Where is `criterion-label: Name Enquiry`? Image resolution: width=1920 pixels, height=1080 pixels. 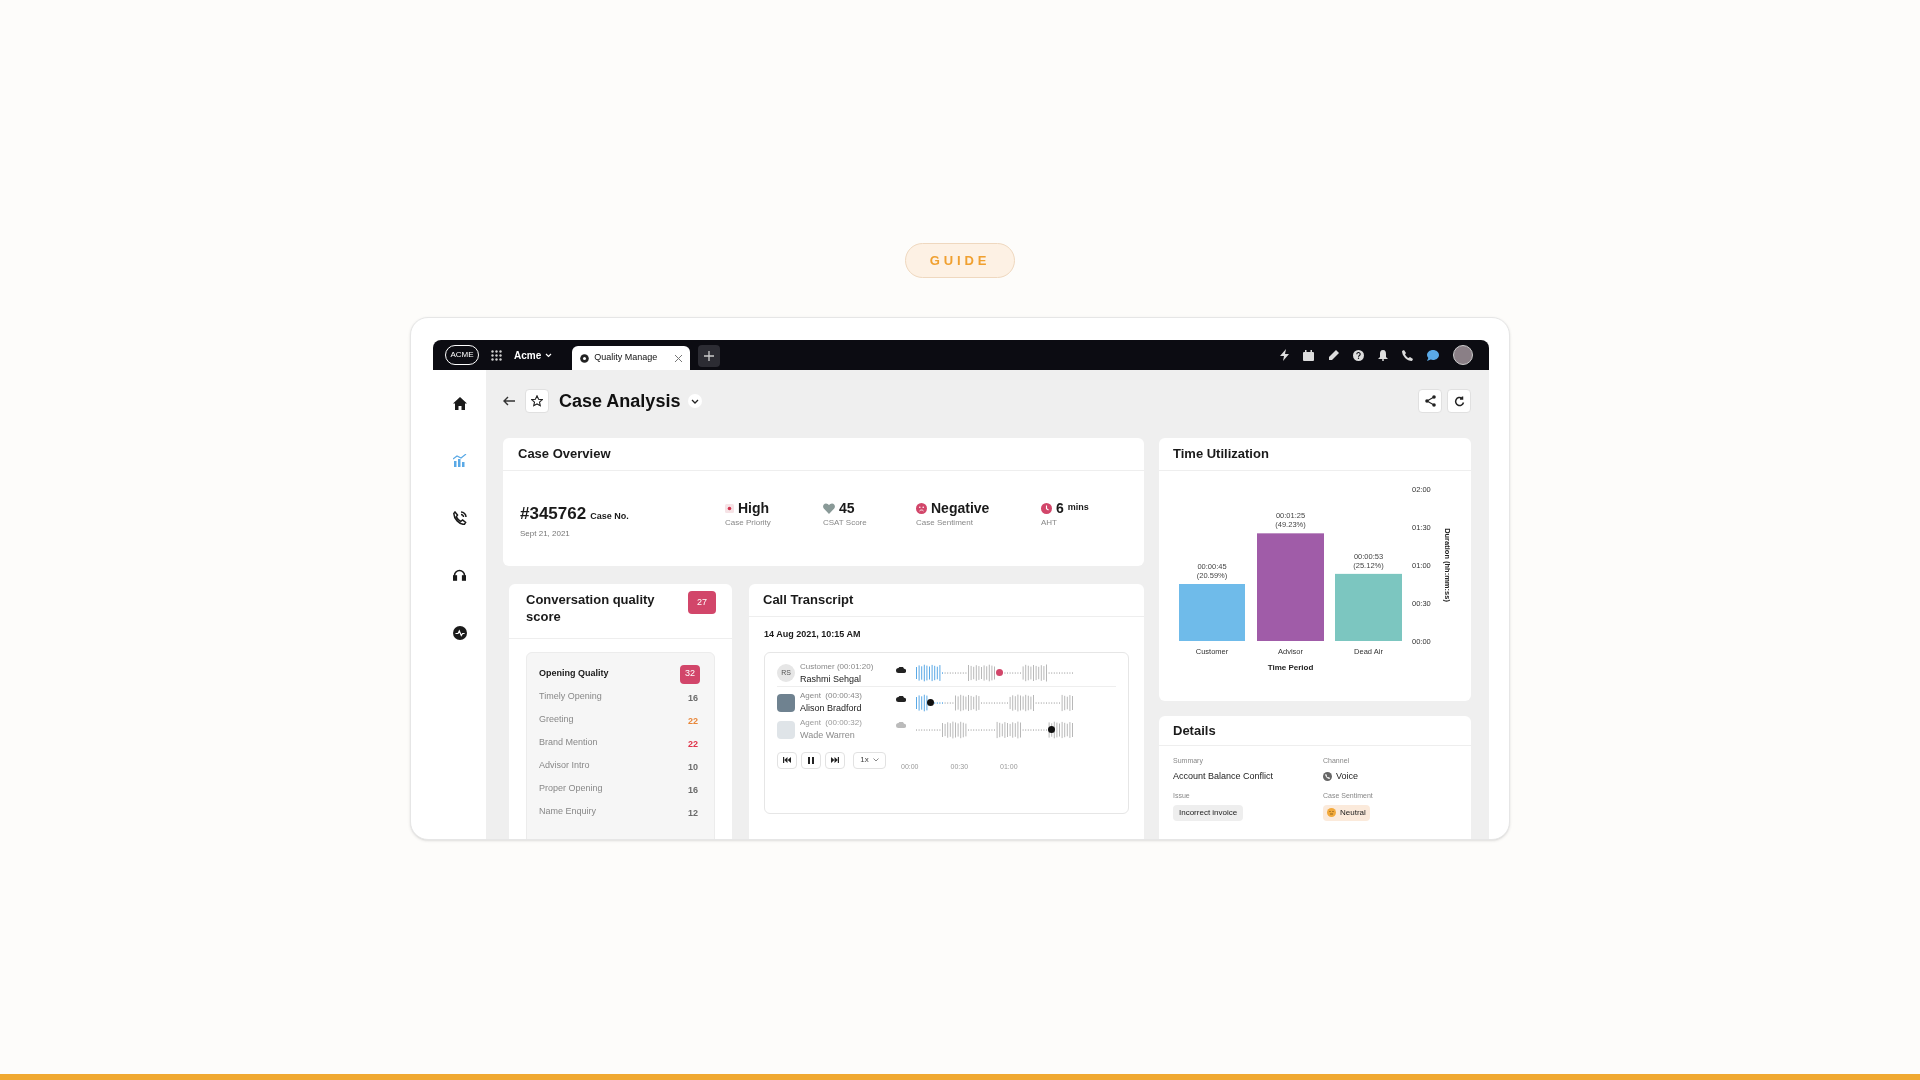 criterion-label: Name Enquiry is located at coordinates (568, 811).